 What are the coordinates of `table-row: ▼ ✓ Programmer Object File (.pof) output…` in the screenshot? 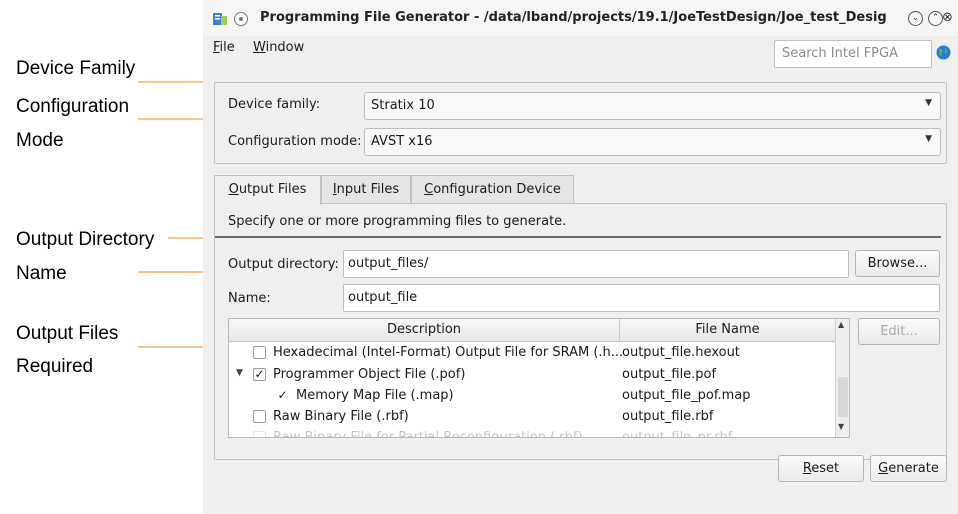 It's located at (532, 375).